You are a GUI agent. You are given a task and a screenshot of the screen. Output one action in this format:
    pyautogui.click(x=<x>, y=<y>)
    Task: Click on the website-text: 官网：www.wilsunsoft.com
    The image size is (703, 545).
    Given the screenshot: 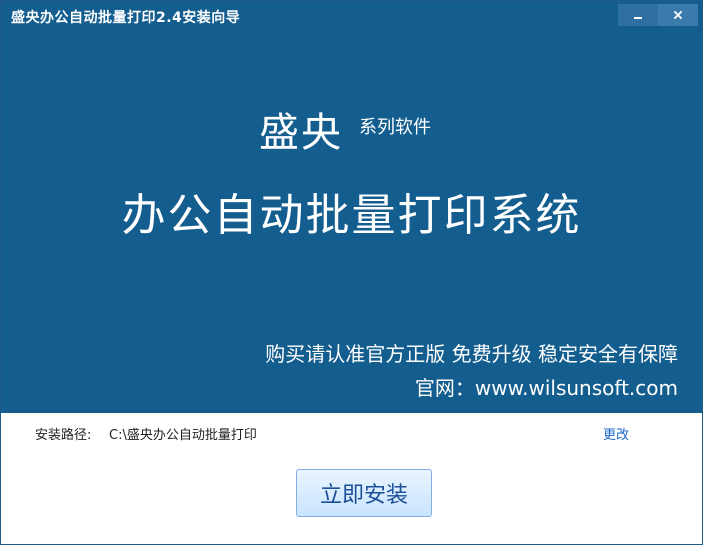 What is the action you would take?
    pyautogui.click(x=546, y=388)
    